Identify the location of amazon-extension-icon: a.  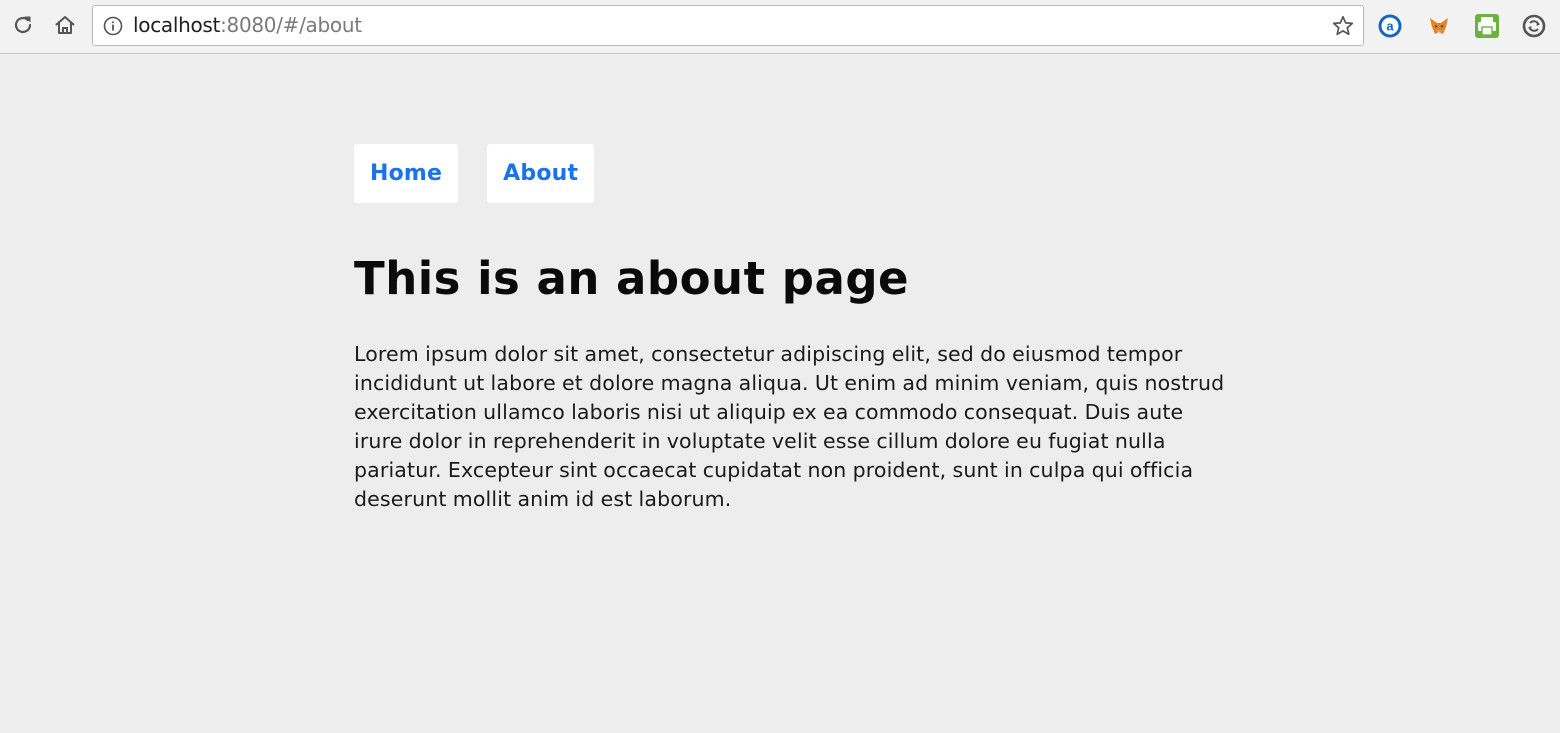
(1390, 26).